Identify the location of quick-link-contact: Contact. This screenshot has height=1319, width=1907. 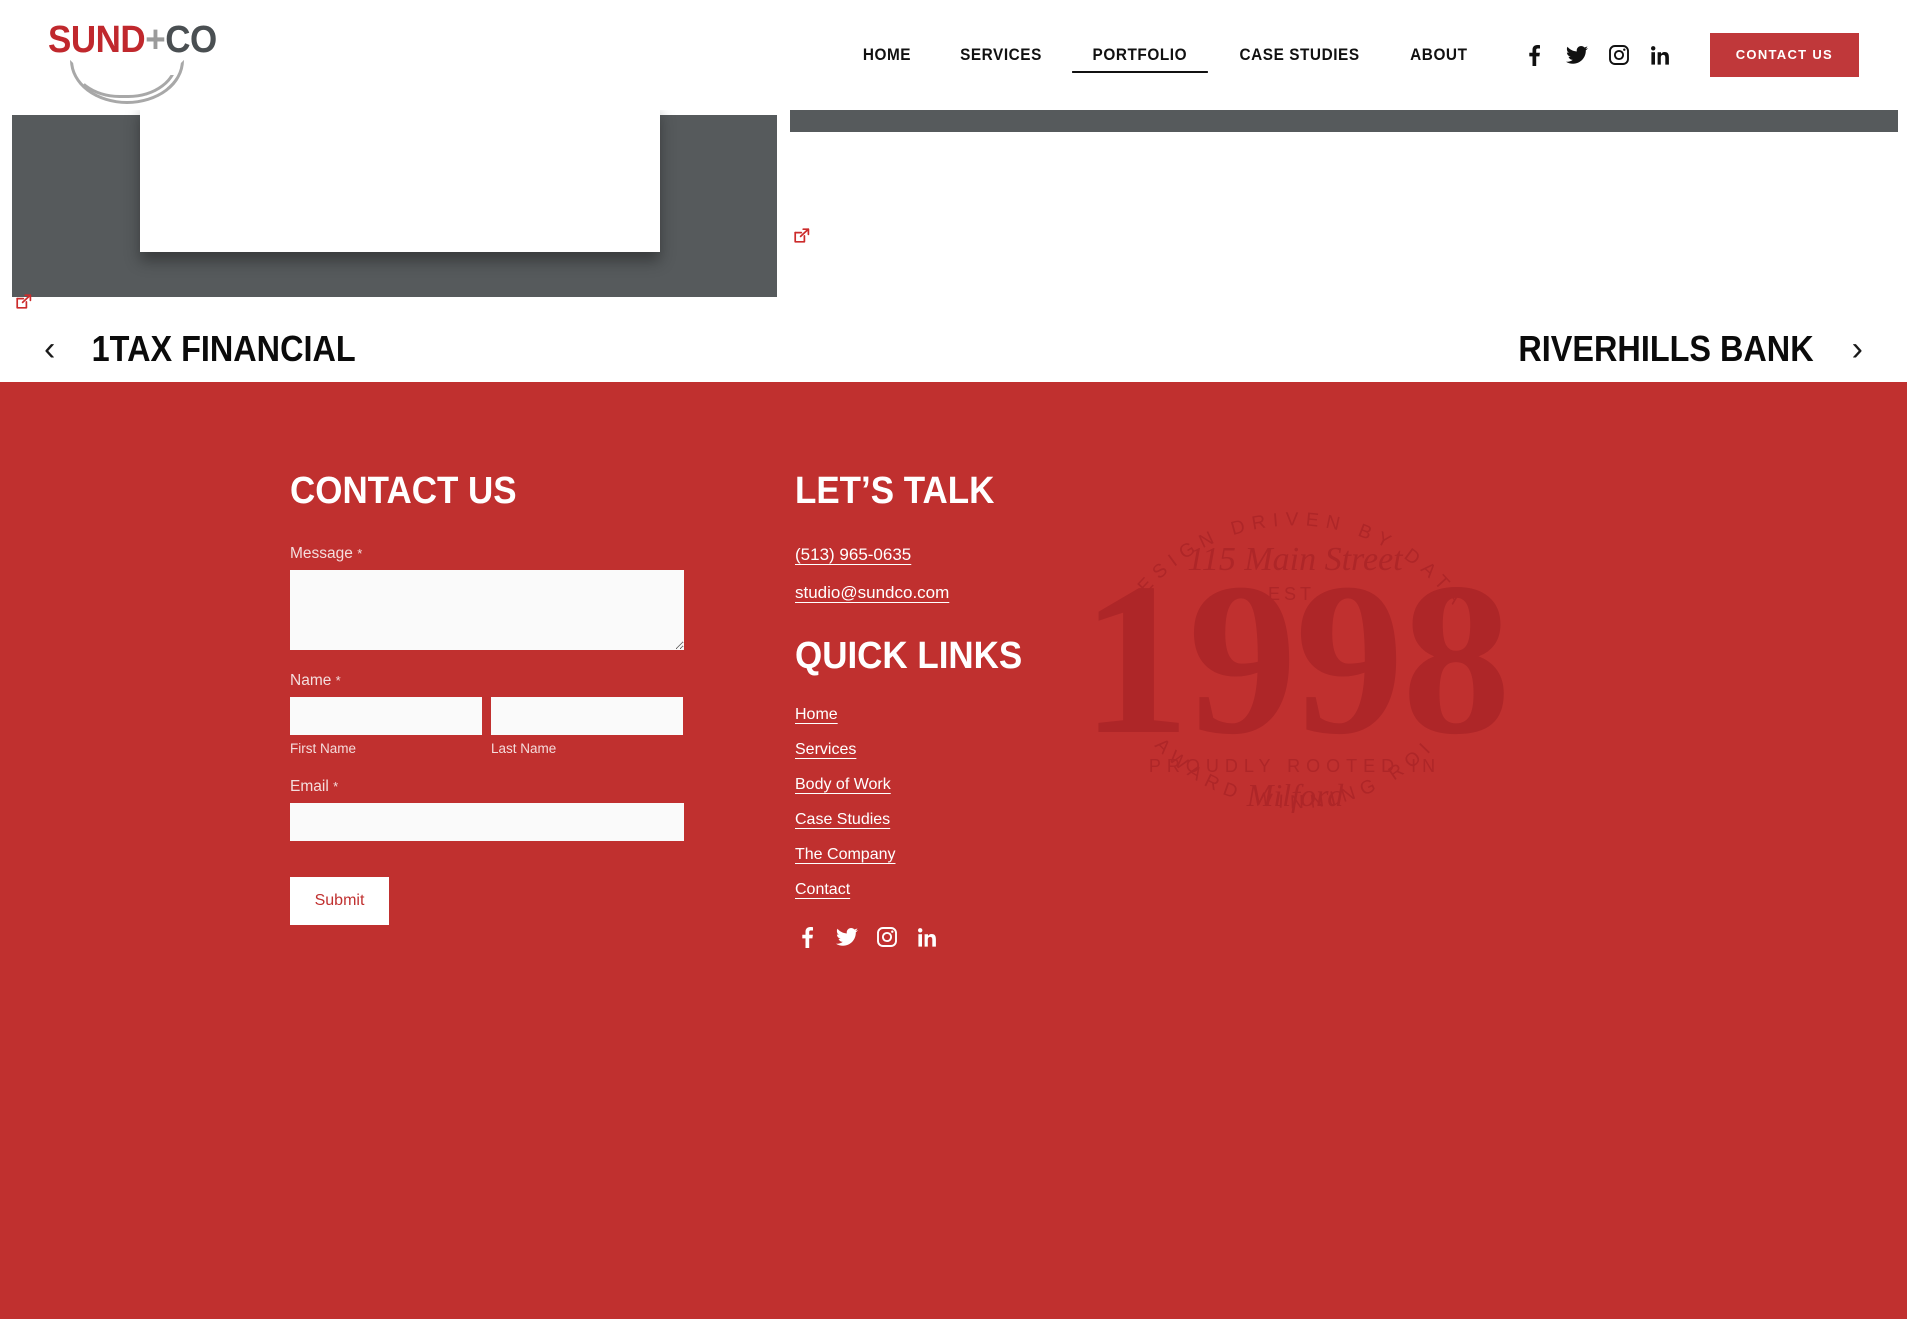
(822, 890).